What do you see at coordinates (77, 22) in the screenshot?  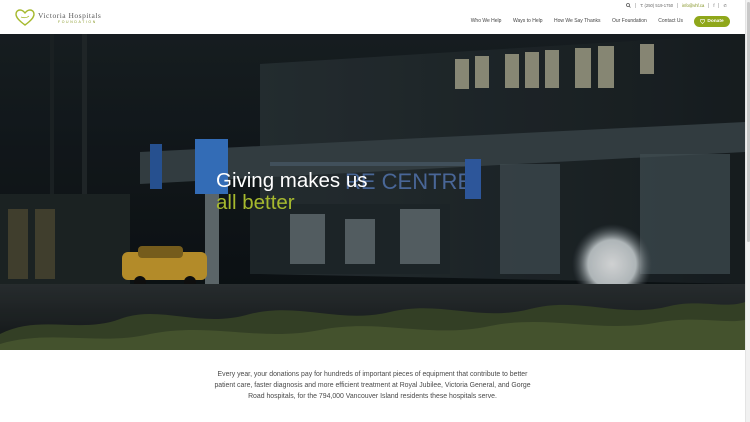 I see `brand-sub: FOUNDATION` at bounding box center [77, 22].